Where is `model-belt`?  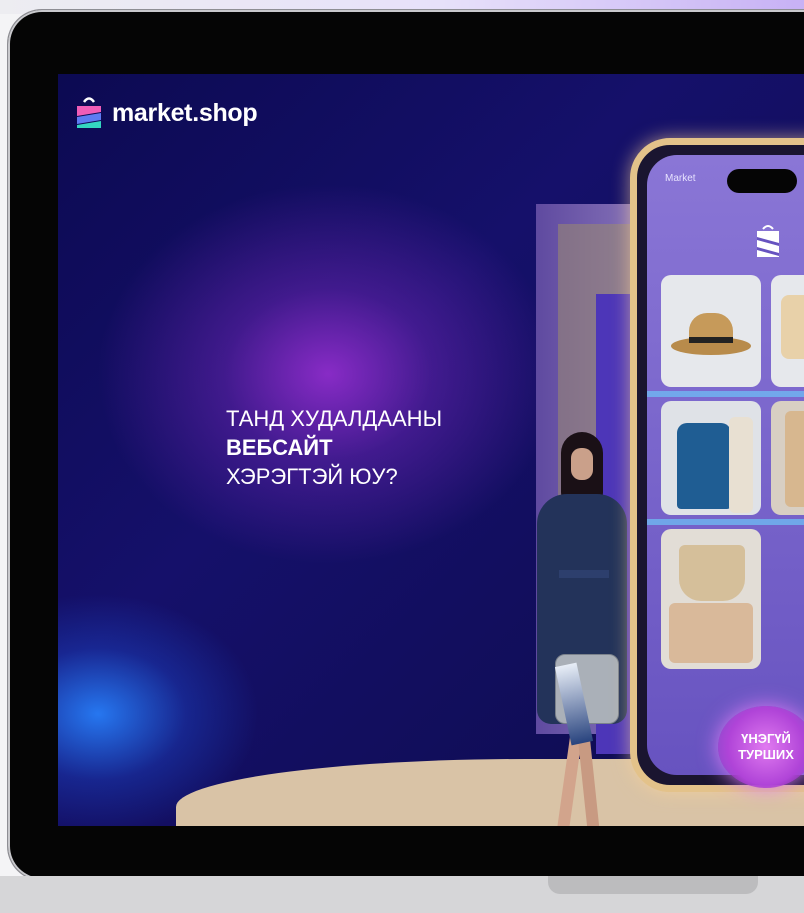 model-belt is located at coordinates (584, 574).